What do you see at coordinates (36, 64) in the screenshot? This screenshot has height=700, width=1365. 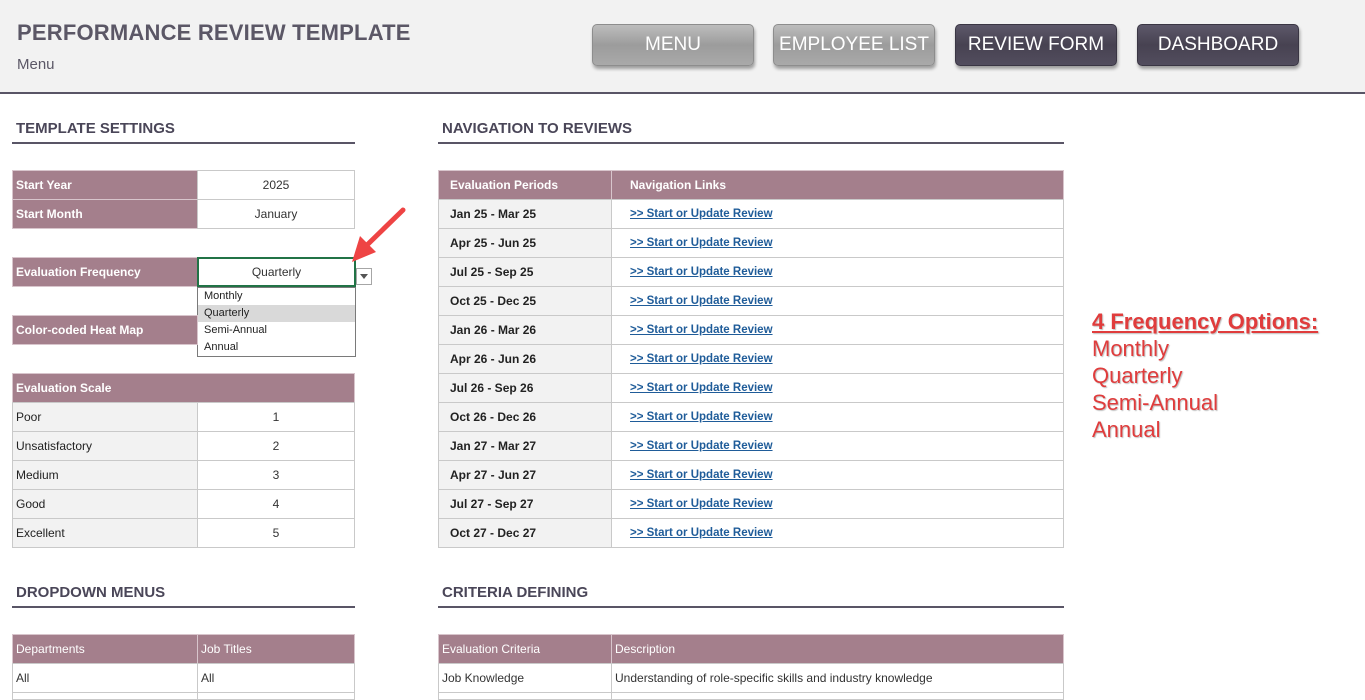 I see `app-subtitle: Menu` at bounding box center [36, 64].